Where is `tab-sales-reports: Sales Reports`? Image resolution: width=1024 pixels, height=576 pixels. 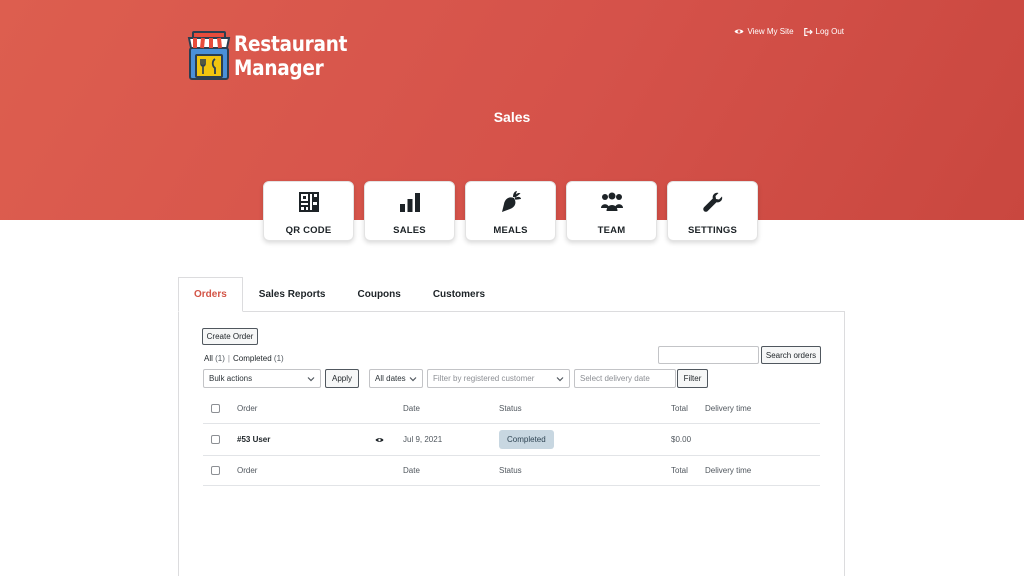 tab-sales-reports: Sales Reports is located at coordinates (292, 294).